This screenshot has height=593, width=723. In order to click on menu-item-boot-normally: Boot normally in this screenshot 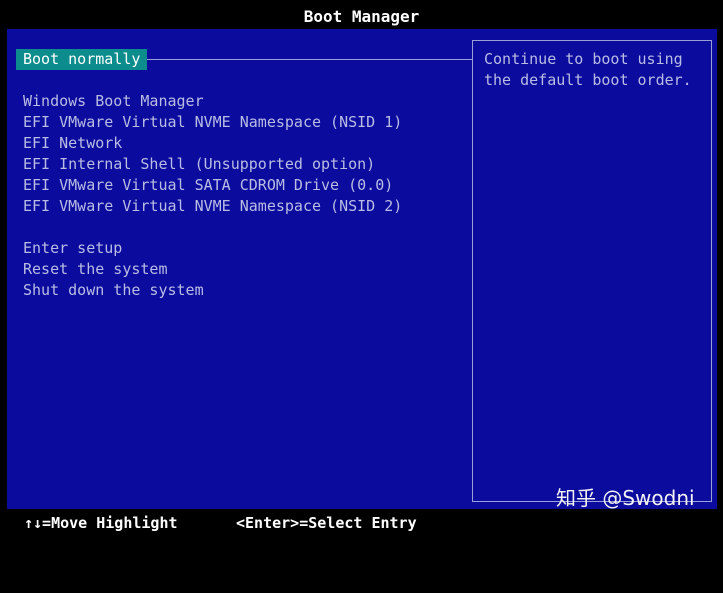, I will do `click(82, 59)`.